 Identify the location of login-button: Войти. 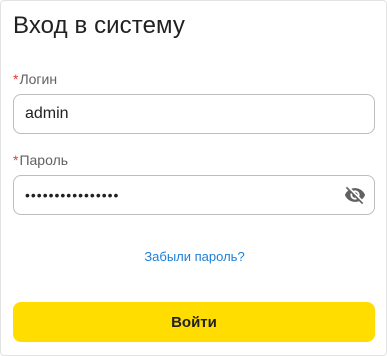
(194, 322).